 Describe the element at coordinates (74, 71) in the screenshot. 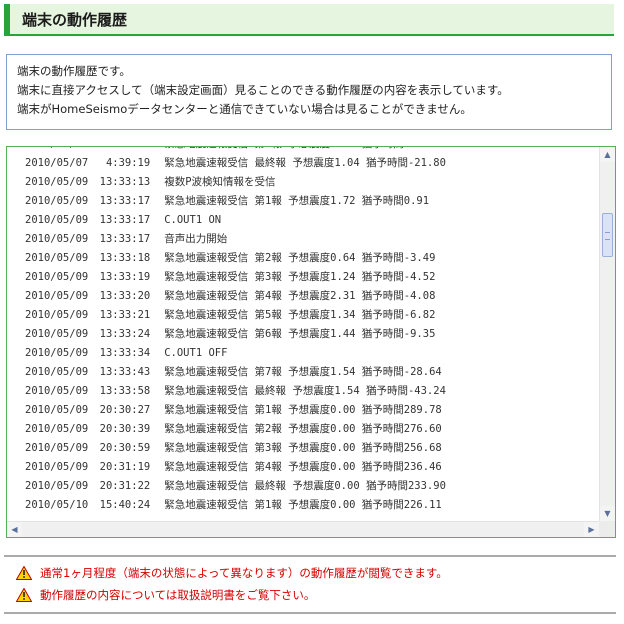

I see `description-line: 端末の動作履歴です。` at that location.